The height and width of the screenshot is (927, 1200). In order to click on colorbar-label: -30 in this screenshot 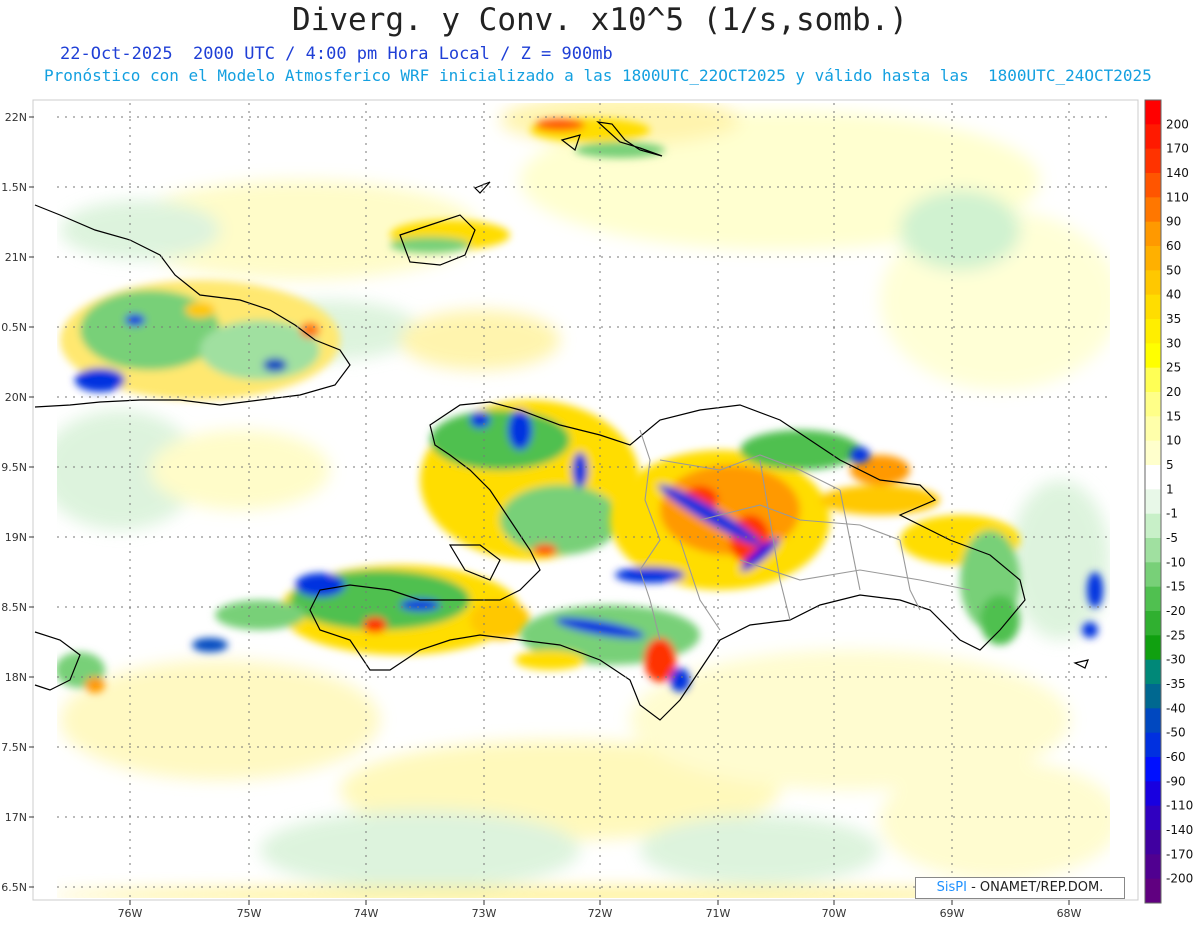, I will do `click(1176, 660)`.